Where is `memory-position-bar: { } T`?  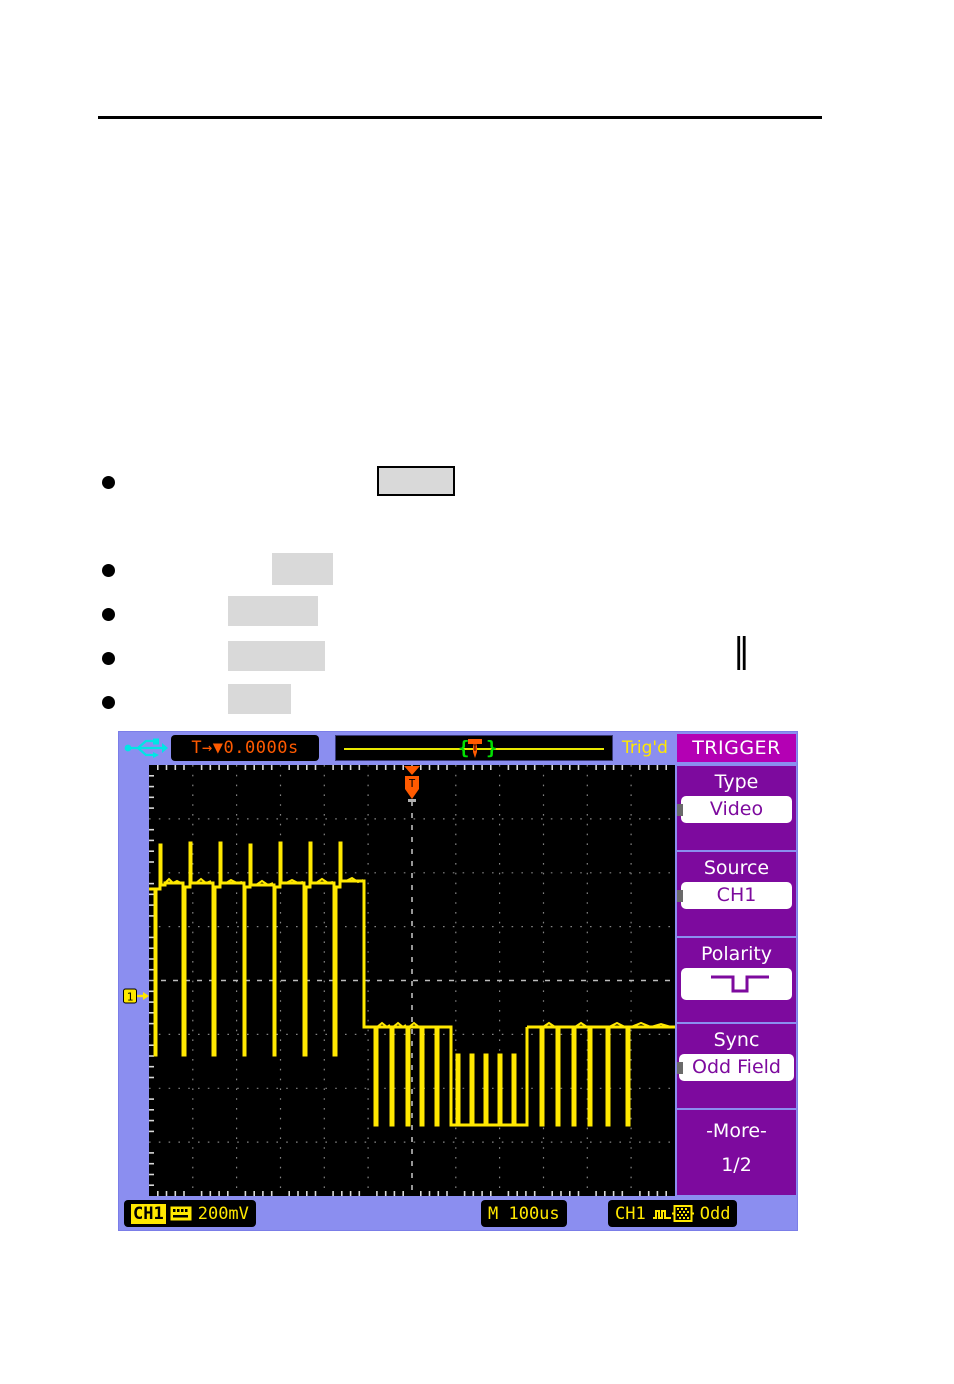 memory-position-bar: { } T is located at coordinates (474, 748).